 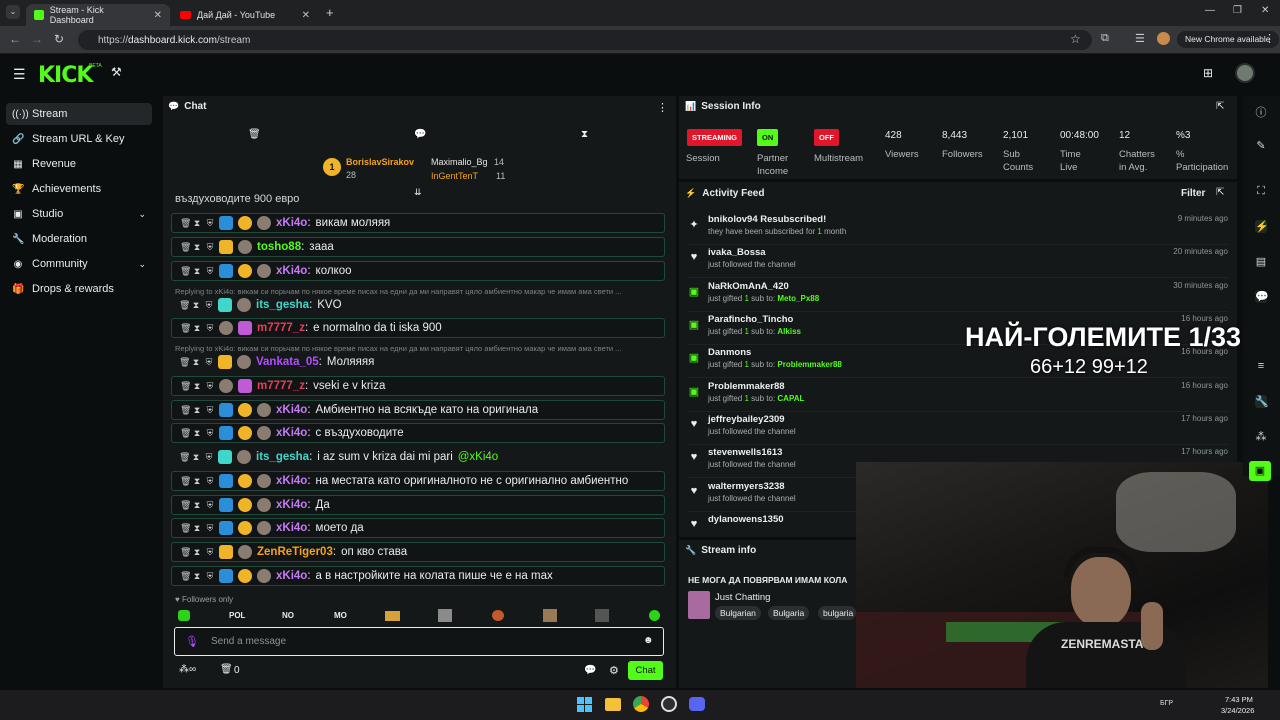 I want to click on close-icon: ✕, so click(x=158, y=15).